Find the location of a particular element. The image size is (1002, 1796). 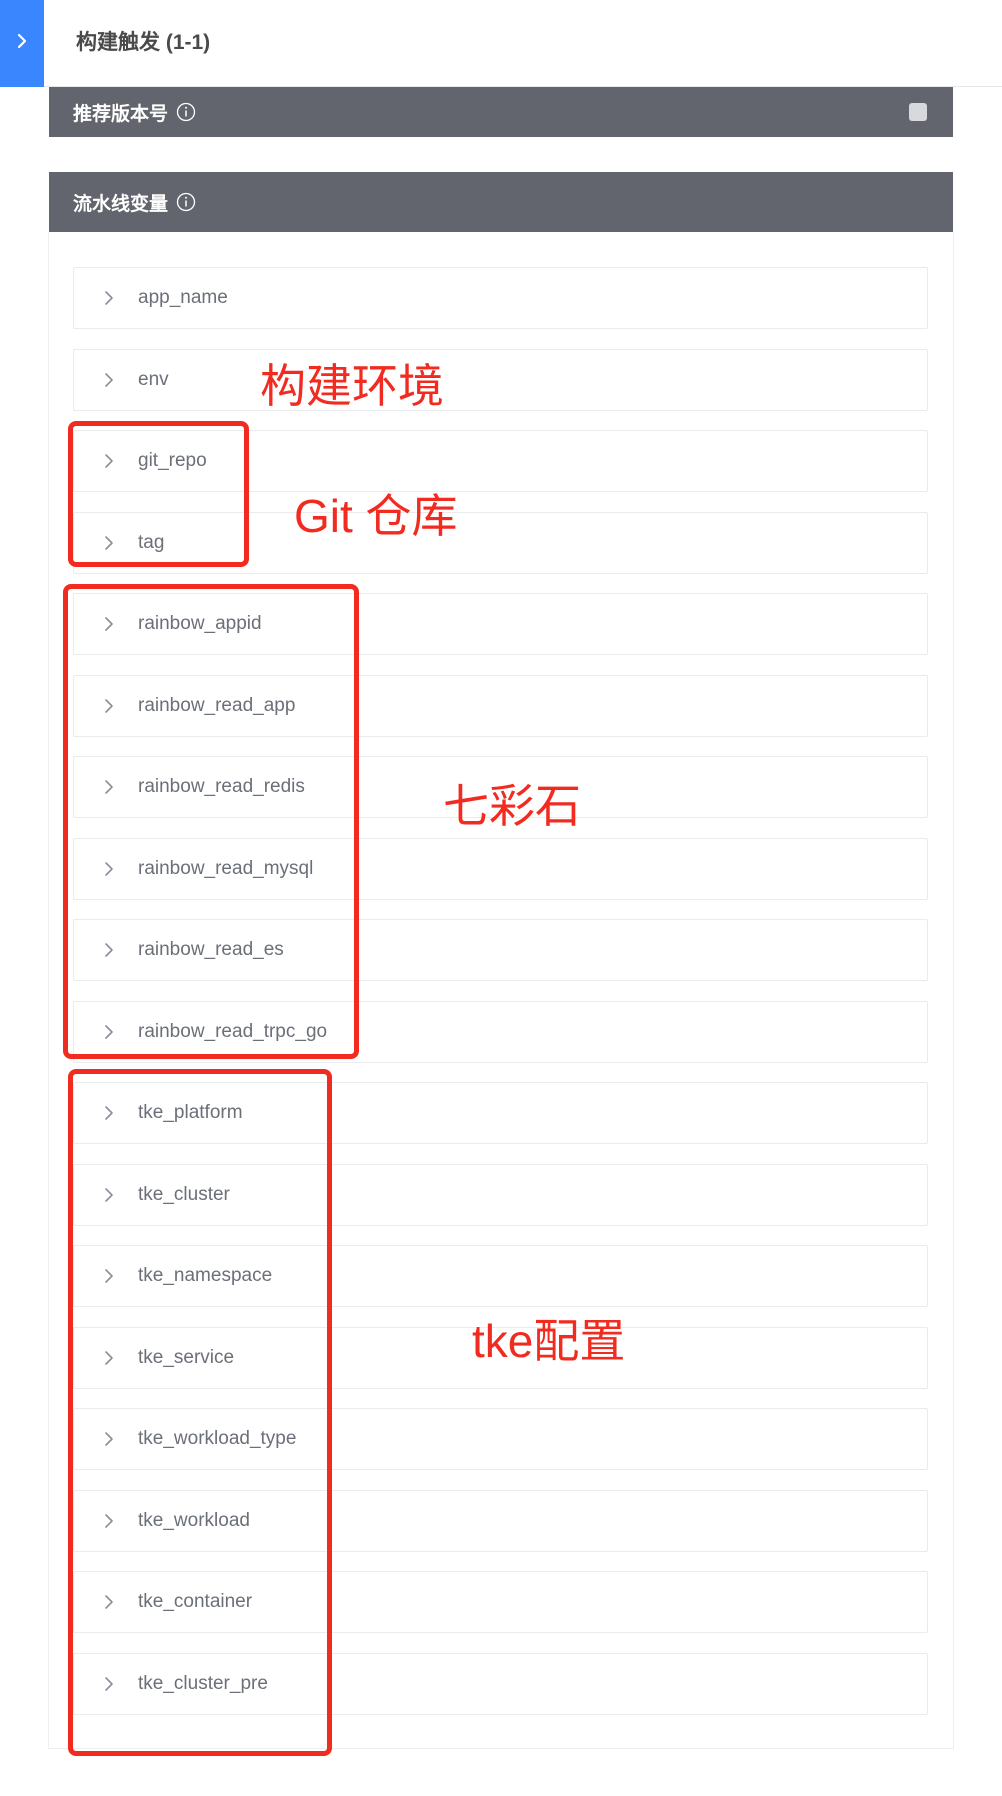

var-item-label: env is located at coordinates (153, 379).